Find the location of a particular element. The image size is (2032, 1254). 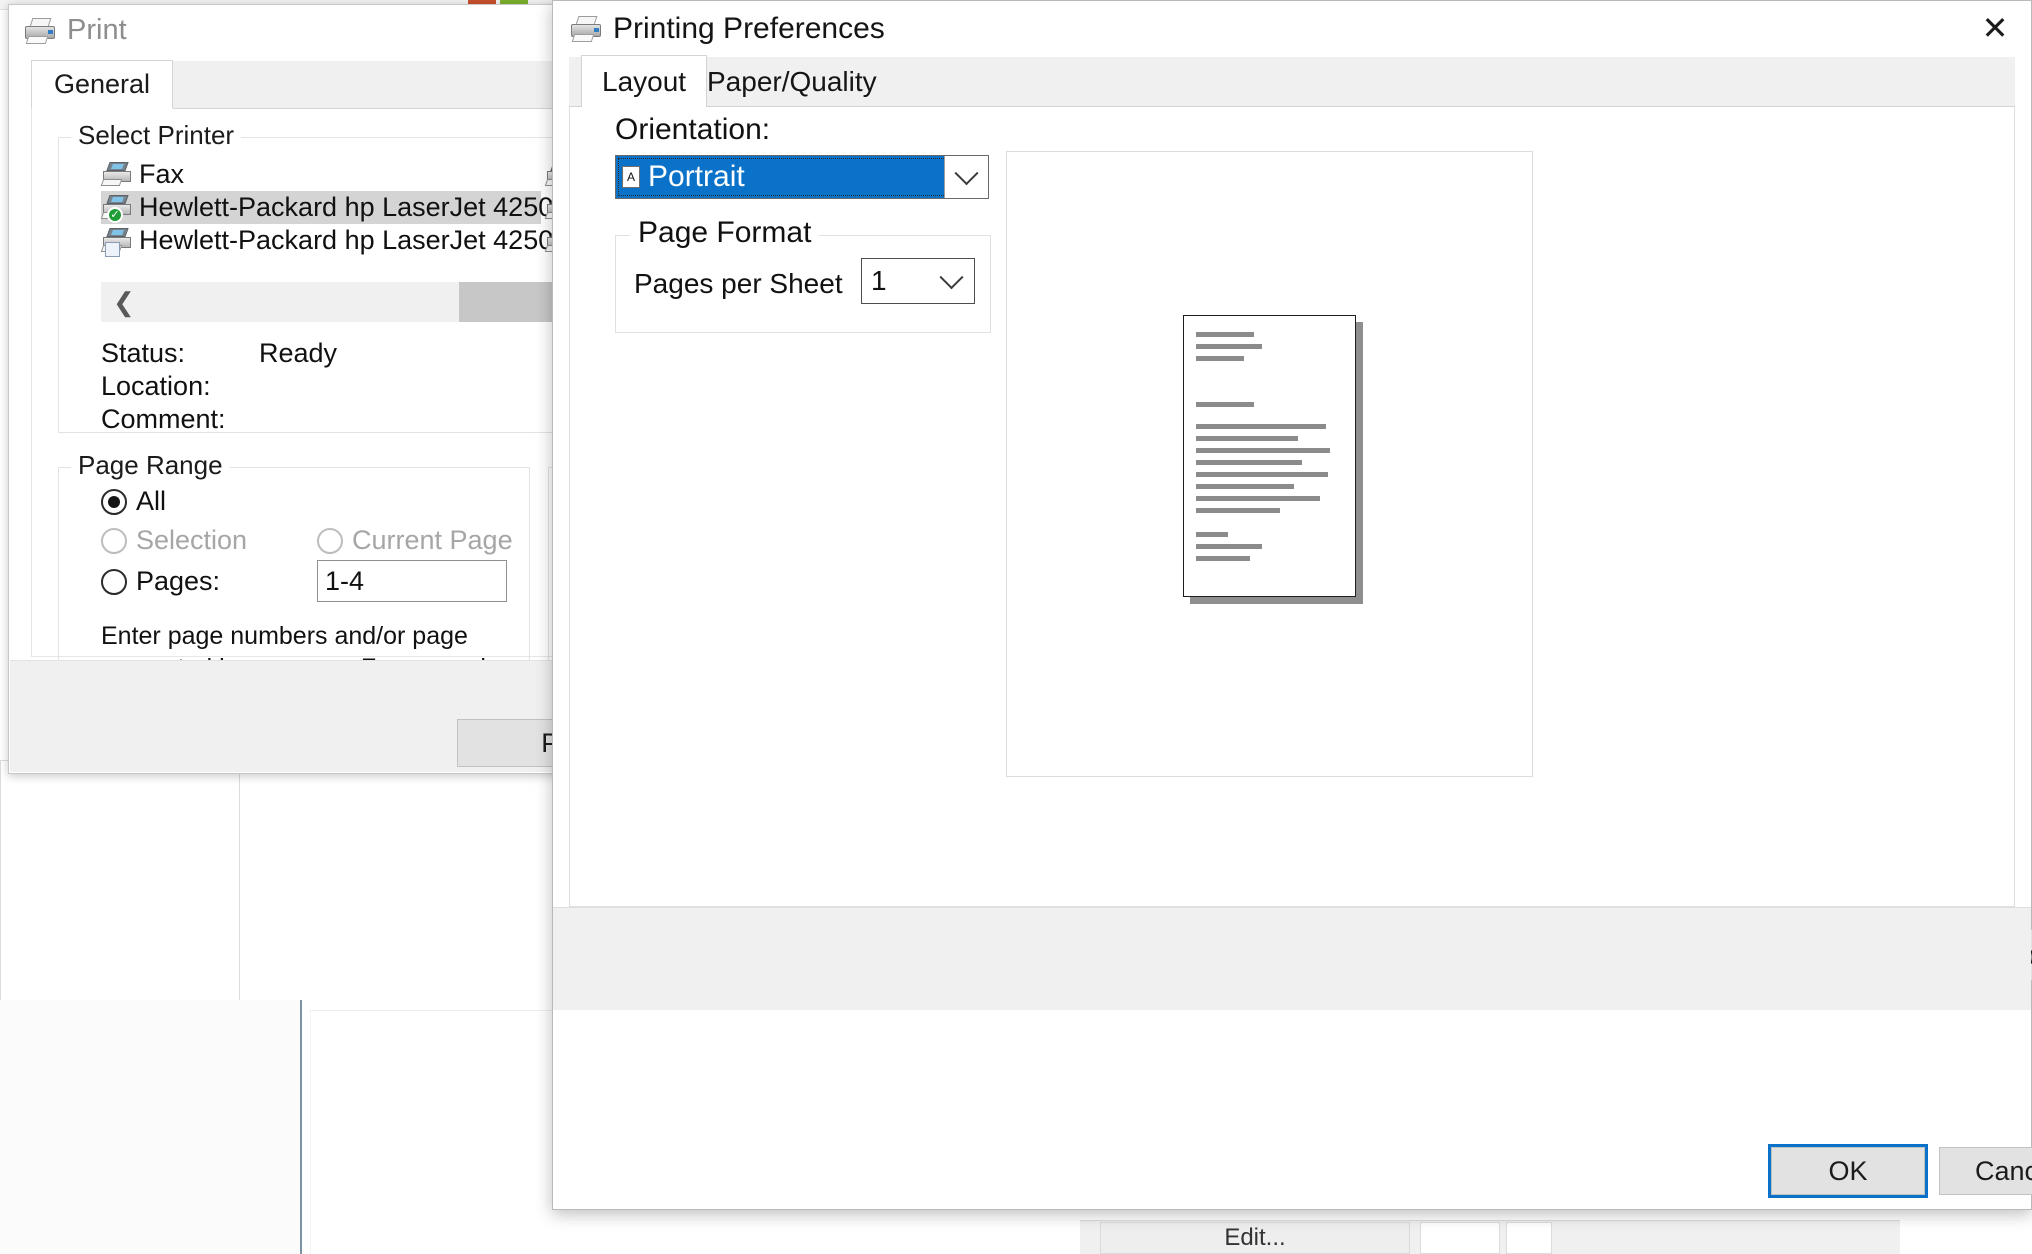

radio-all-label: All is located at coordinates (151, 501).